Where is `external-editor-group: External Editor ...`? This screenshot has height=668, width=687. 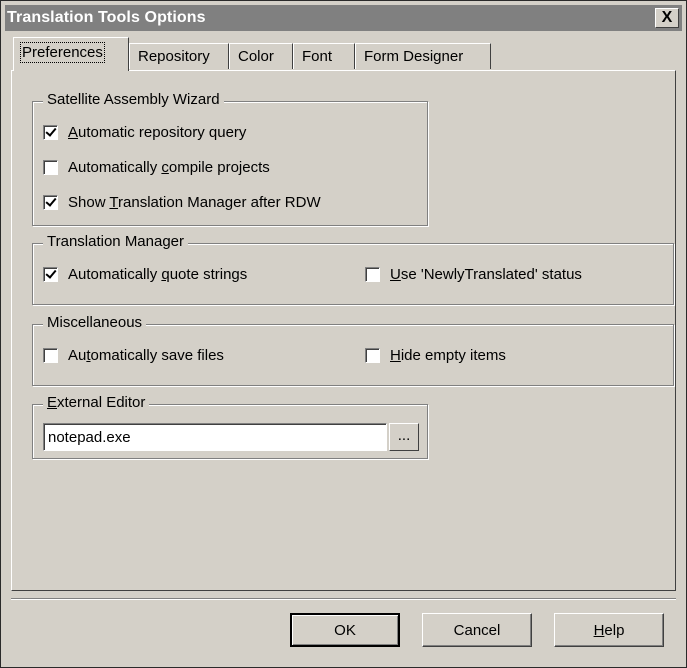 external-editor-group: External Editor ... is located at coordinates (230, 426).